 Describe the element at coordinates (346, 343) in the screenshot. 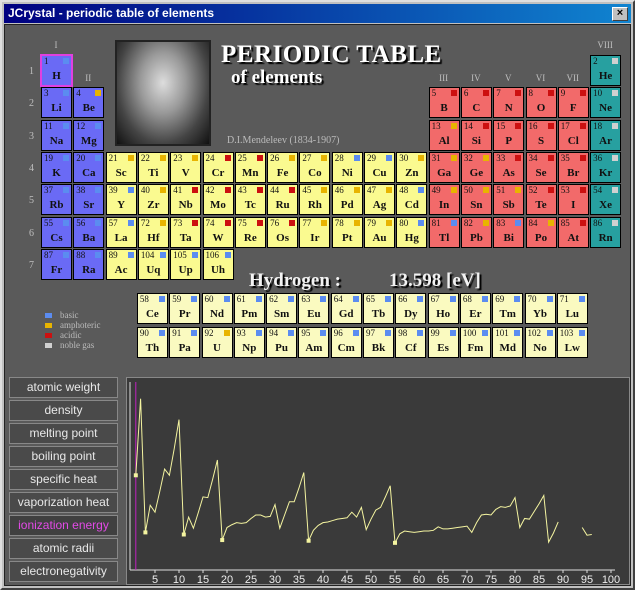

I see `element-cm: 96 Cm` at that location.